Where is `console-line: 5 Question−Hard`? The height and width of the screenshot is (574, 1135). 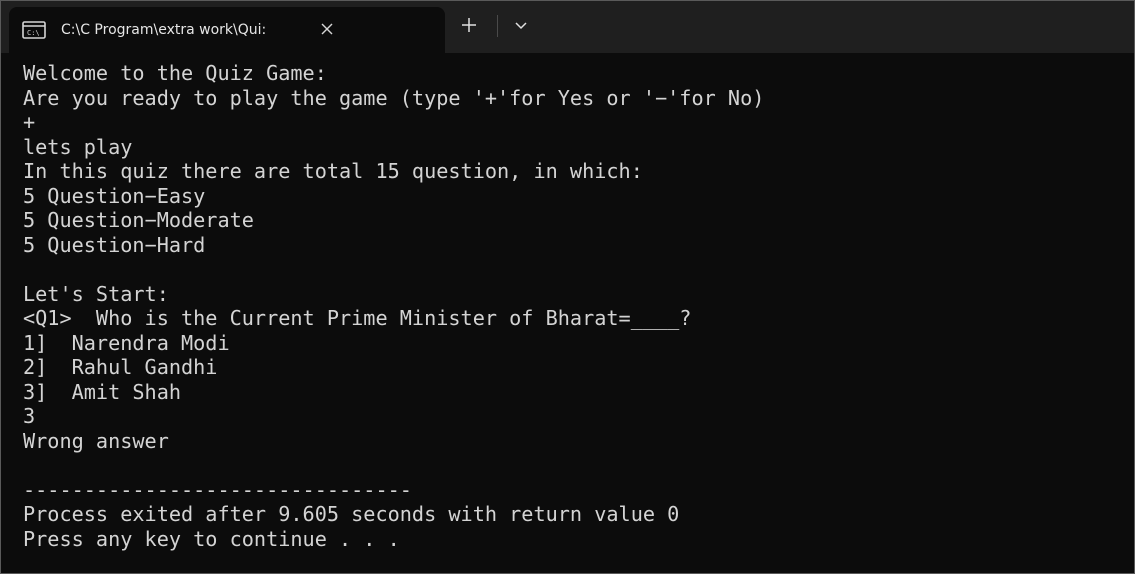
console-line: 5 Question−Hard is located at coordinates (114, 244).